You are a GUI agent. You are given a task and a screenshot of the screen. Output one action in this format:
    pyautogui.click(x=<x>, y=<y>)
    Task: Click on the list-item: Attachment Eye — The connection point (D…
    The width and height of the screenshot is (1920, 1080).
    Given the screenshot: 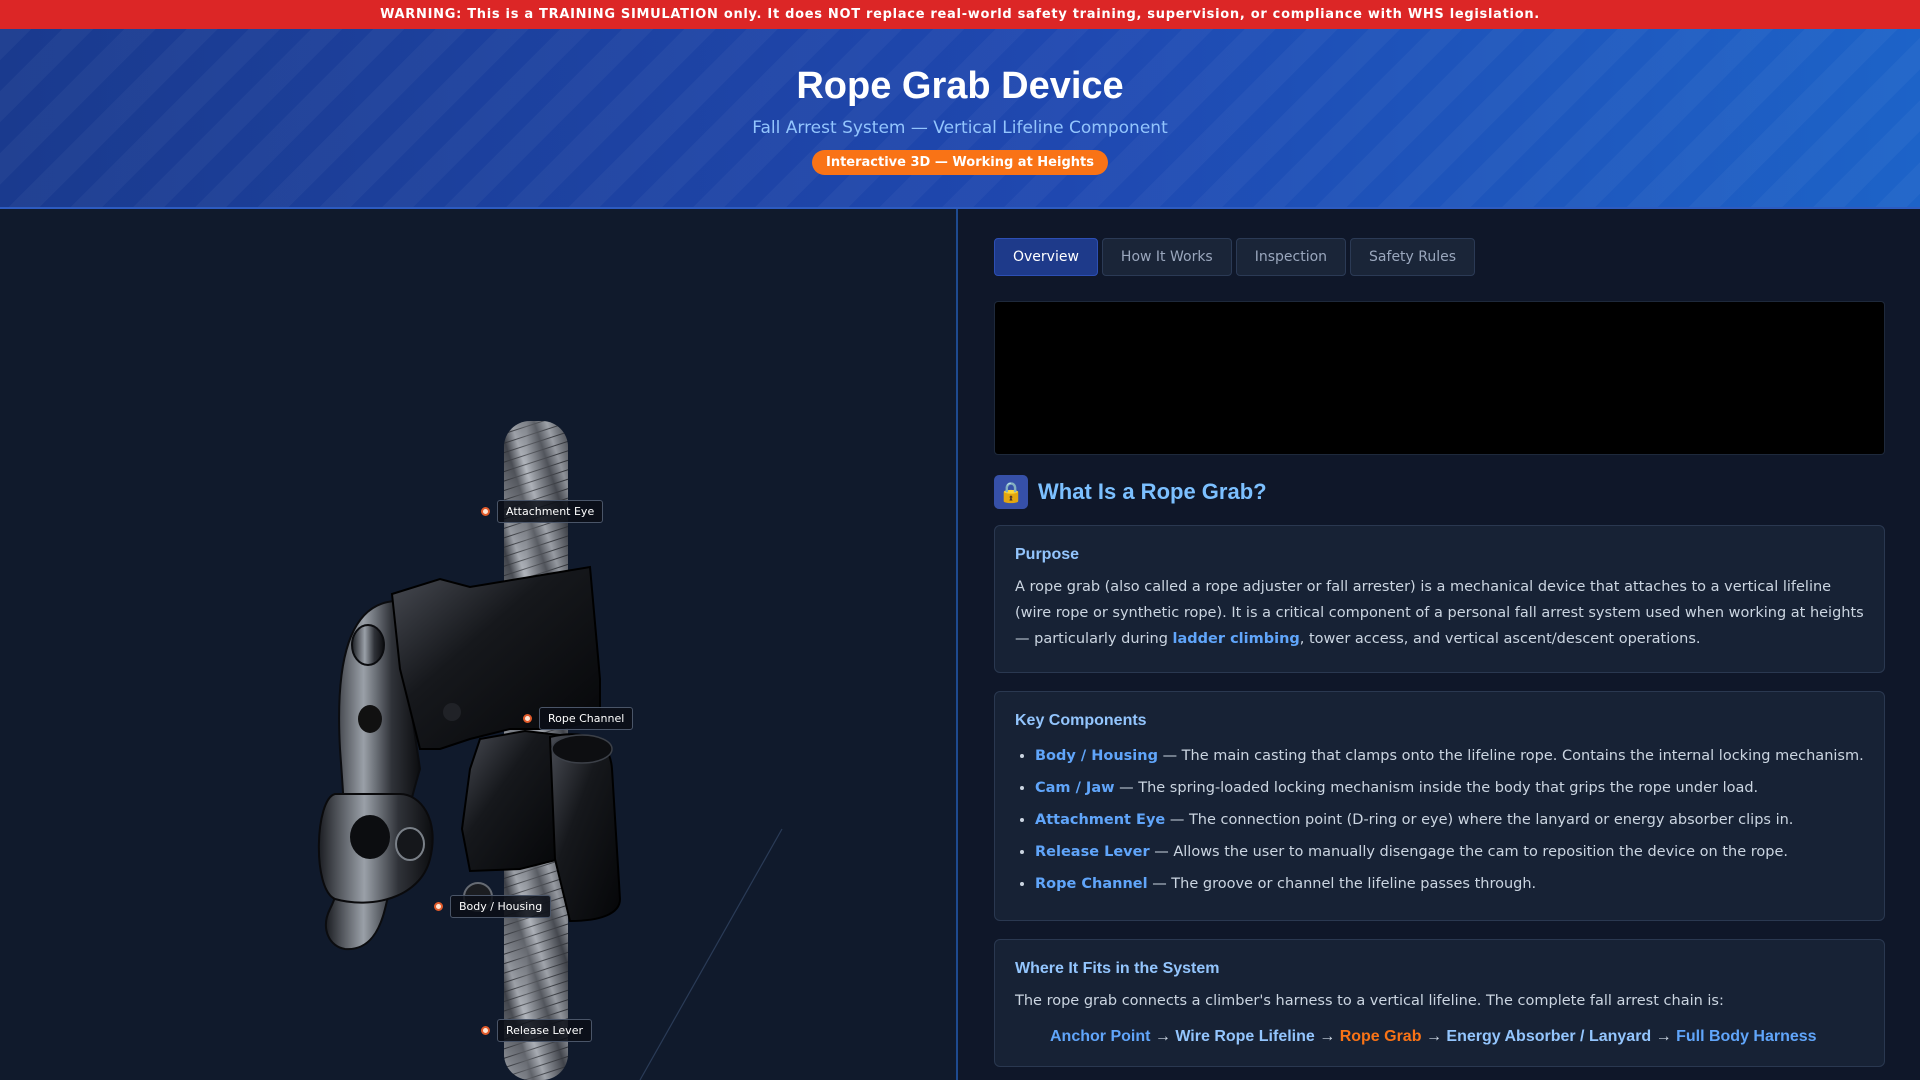 What is the action you would take?
    pyautogui.click(x=1449, y=820)
    